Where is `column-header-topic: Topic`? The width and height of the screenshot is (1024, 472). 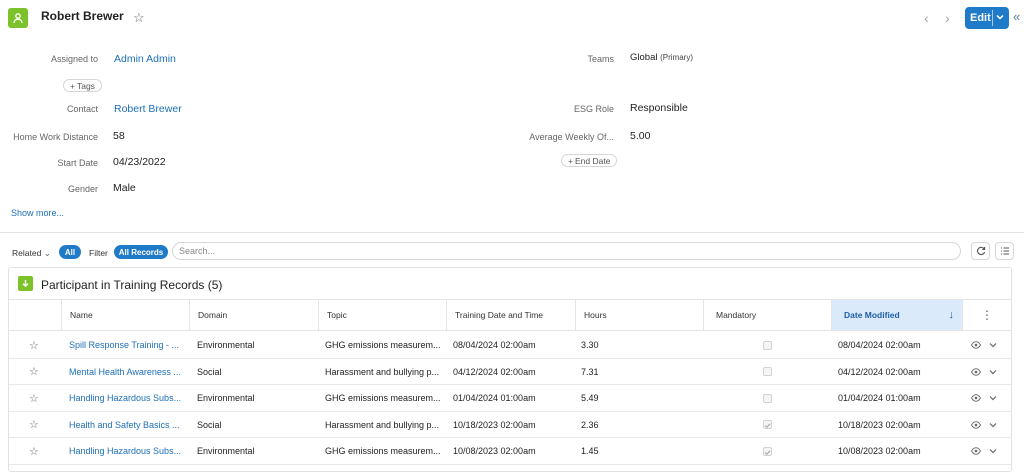 column-header-topic: Topic is located at coordinates (382, 315).